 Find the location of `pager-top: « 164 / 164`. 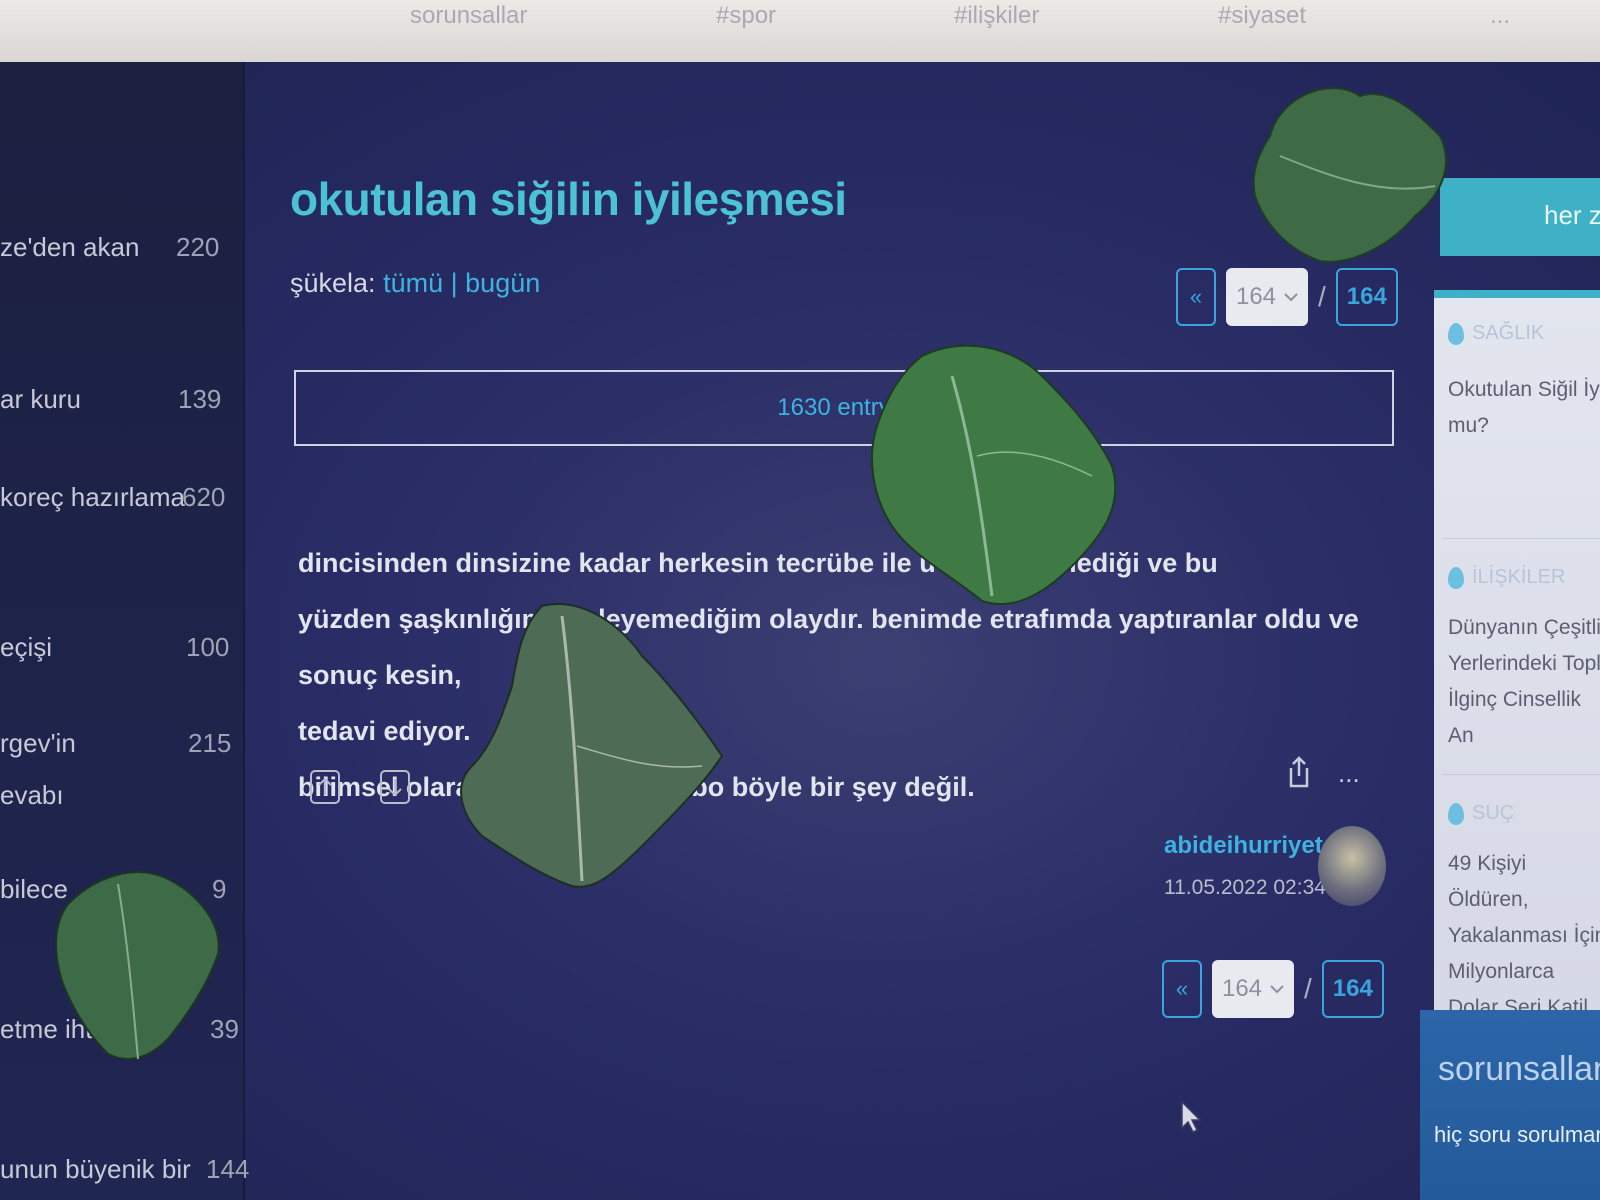

pager-top: « 164 / 164 is located at coordinates (1287, 297).